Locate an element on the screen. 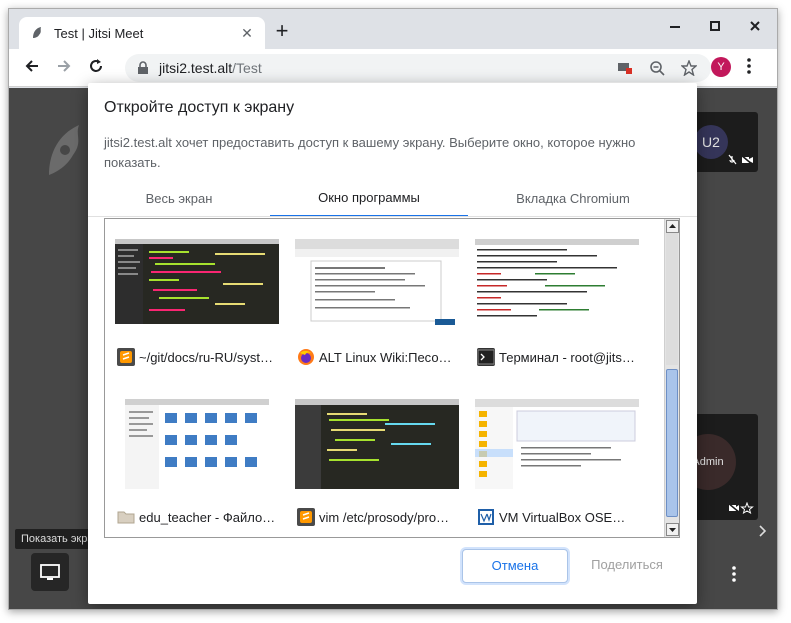  browser-menu-icon is located at coordinates (749, 68).